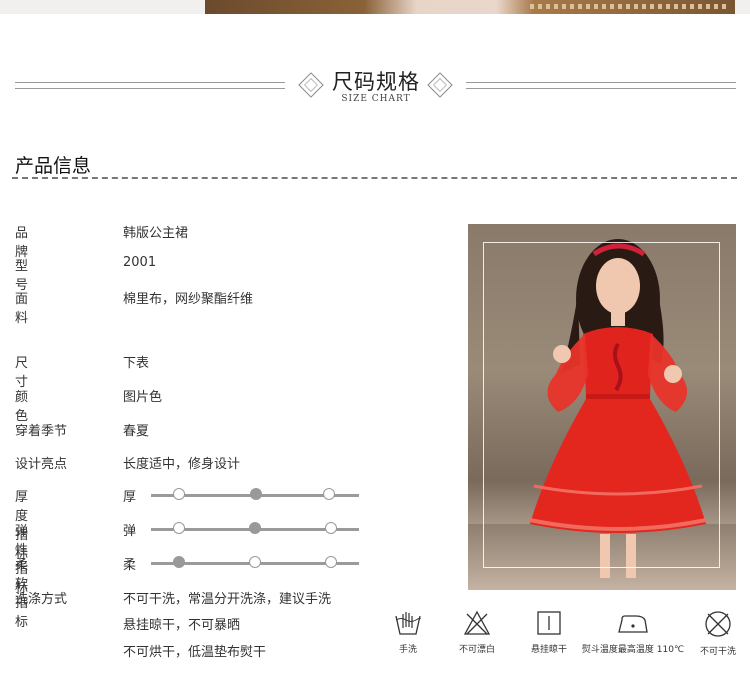  Describe the element at coordinates (35, 309) in the screenshot. I see `spec-label: 面料` at that location.